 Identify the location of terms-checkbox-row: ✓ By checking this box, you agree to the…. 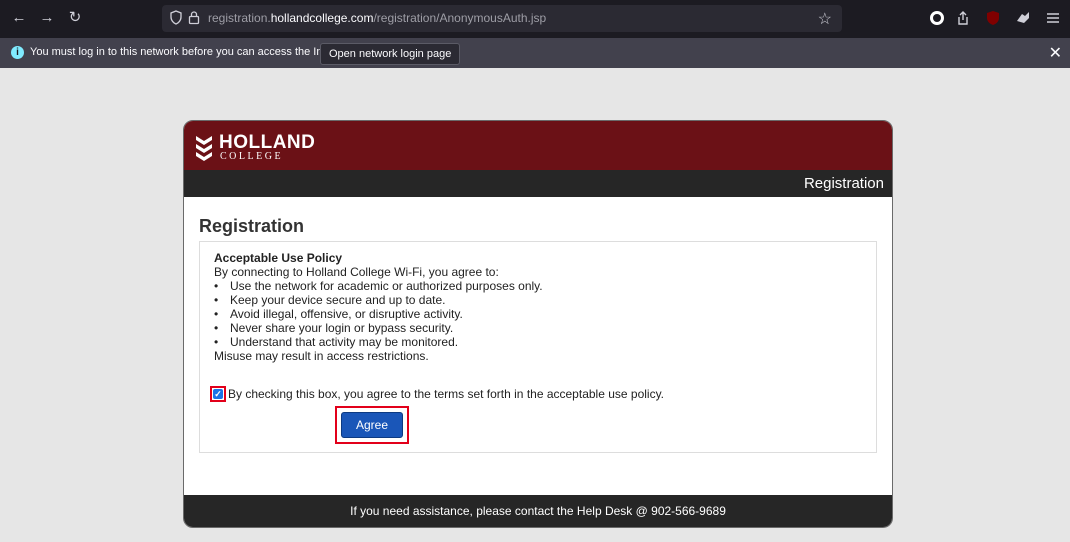
(510, 396).